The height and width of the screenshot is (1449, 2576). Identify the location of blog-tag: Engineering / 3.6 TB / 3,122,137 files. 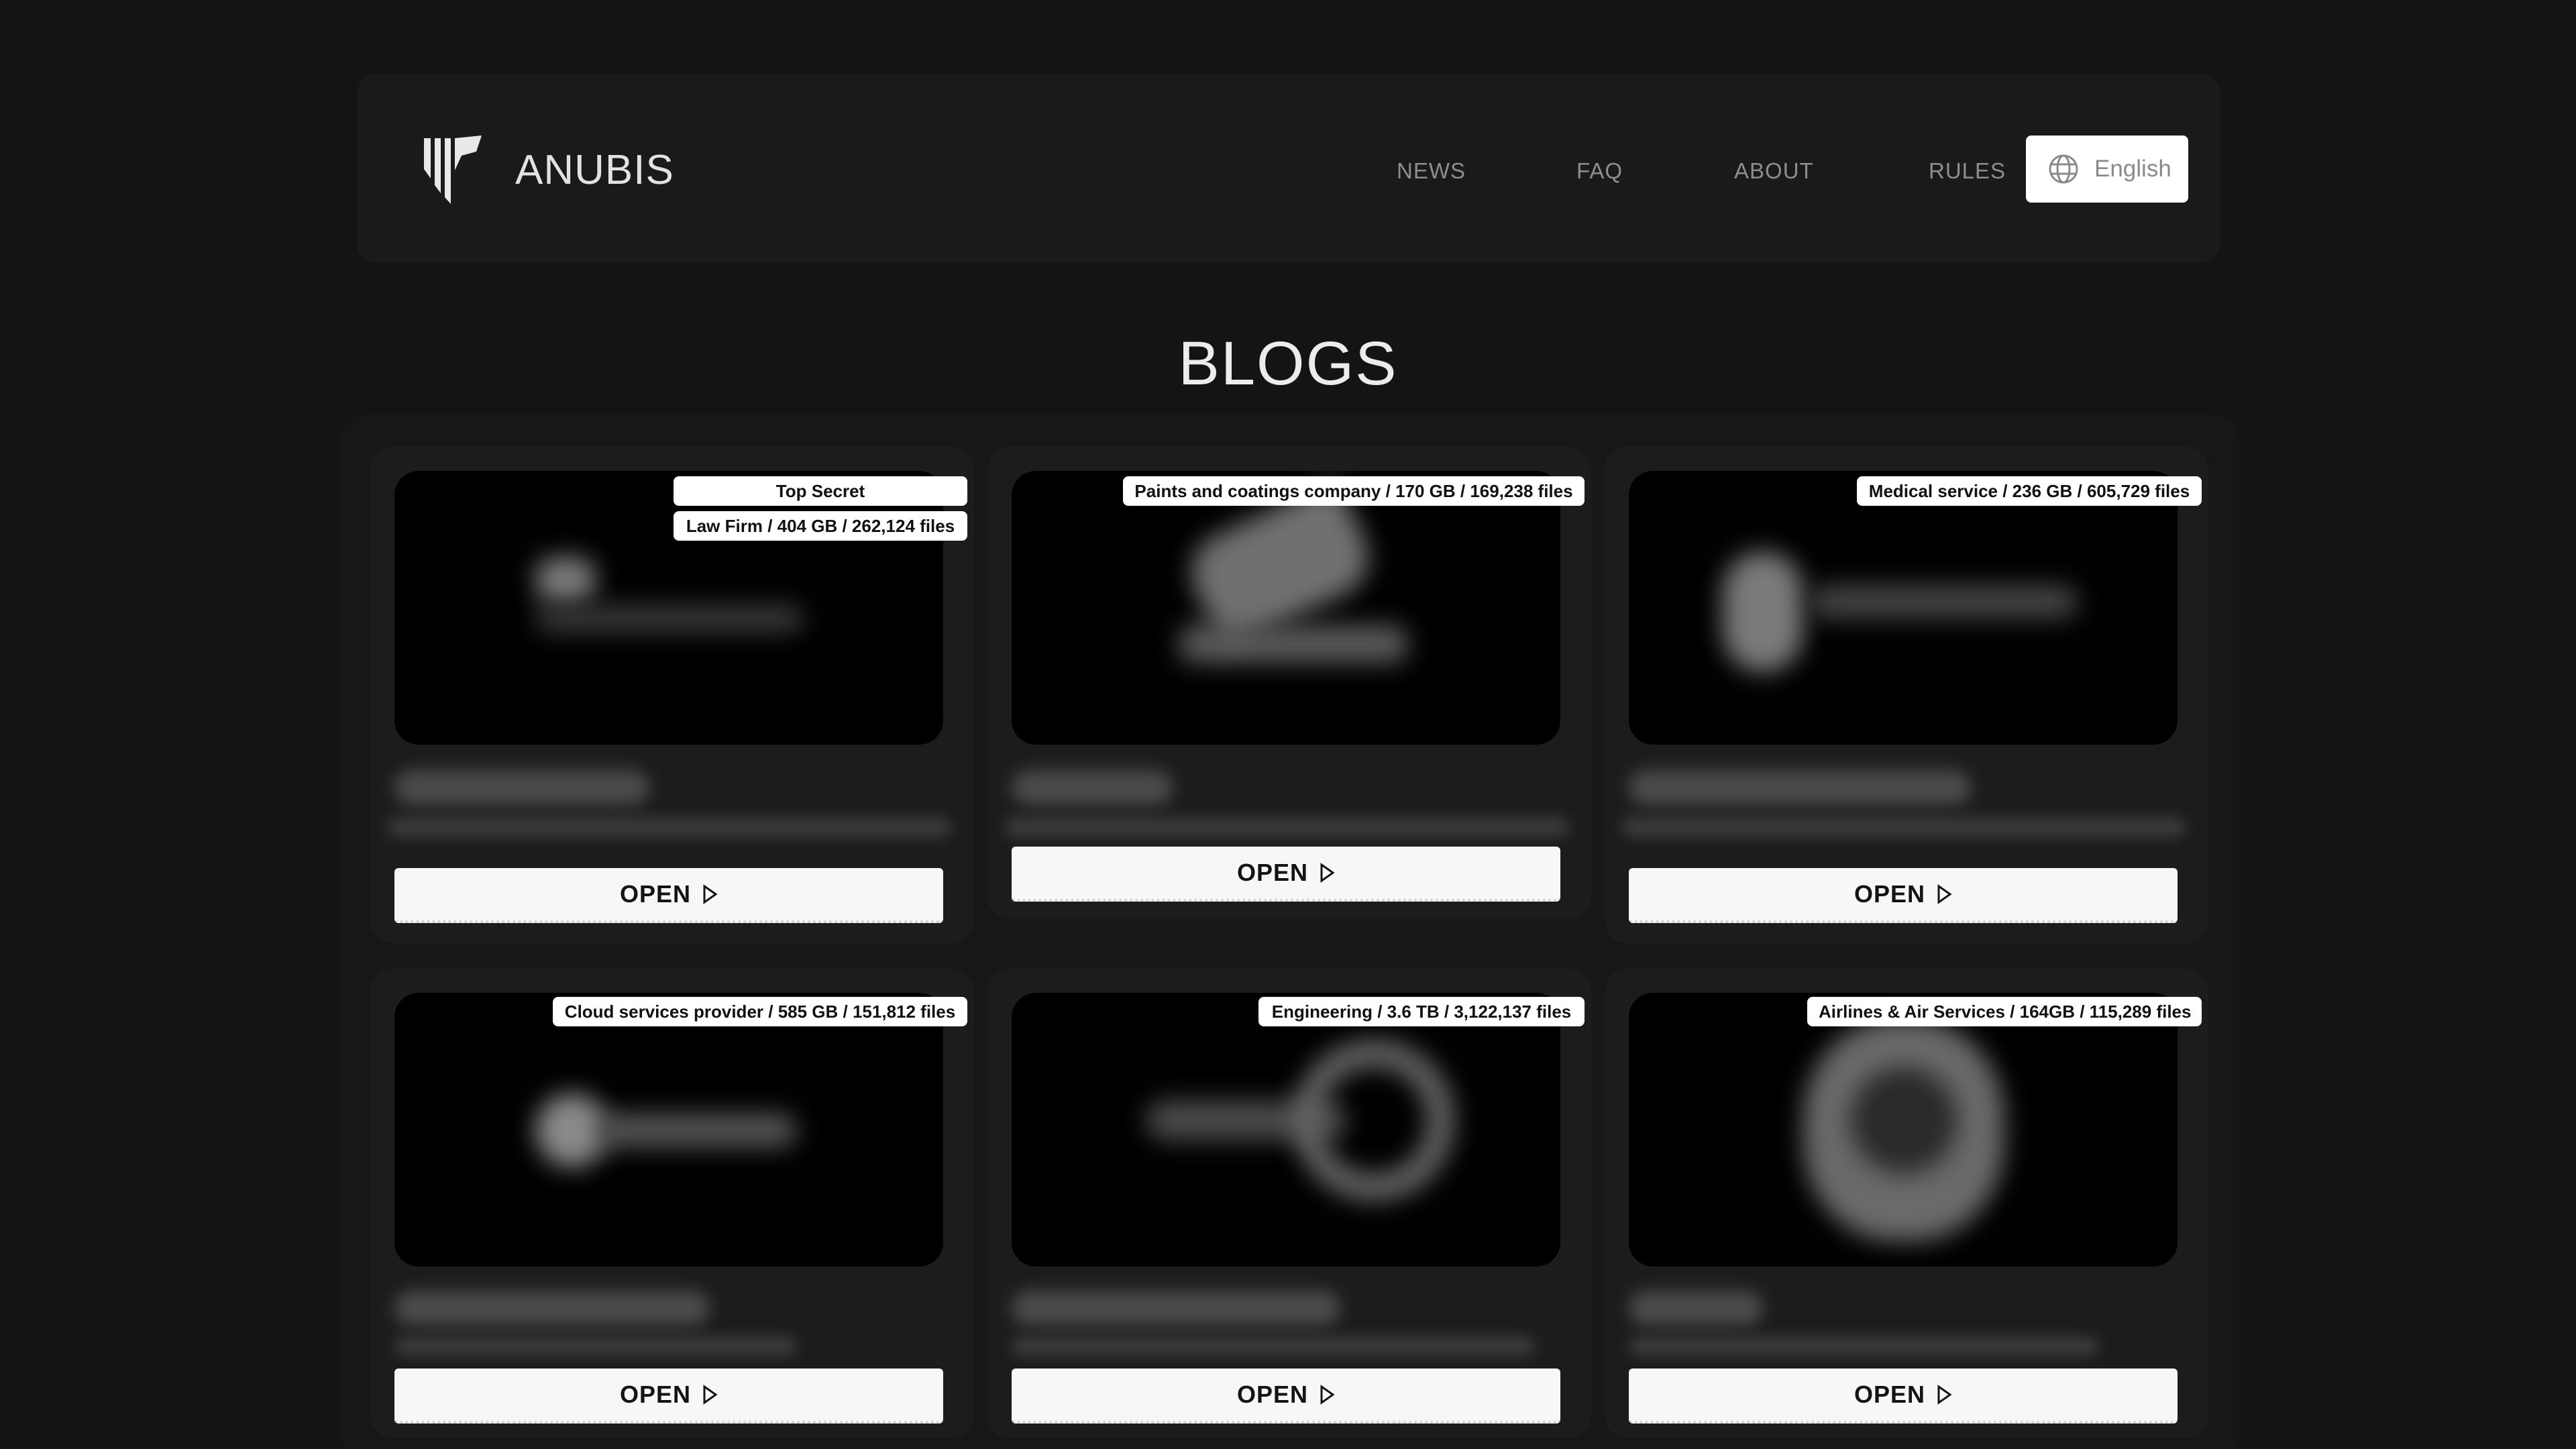
(1421, 1011).